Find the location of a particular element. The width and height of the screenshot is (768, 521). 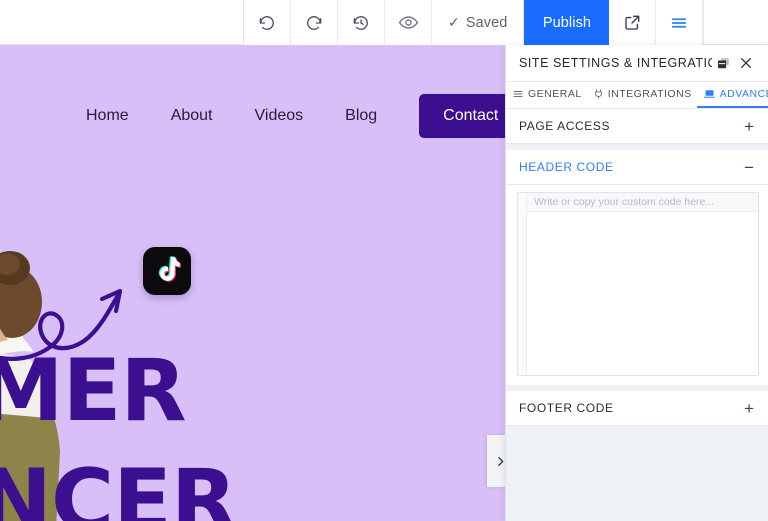

external-link-icon is located at coordinates (632, 22).